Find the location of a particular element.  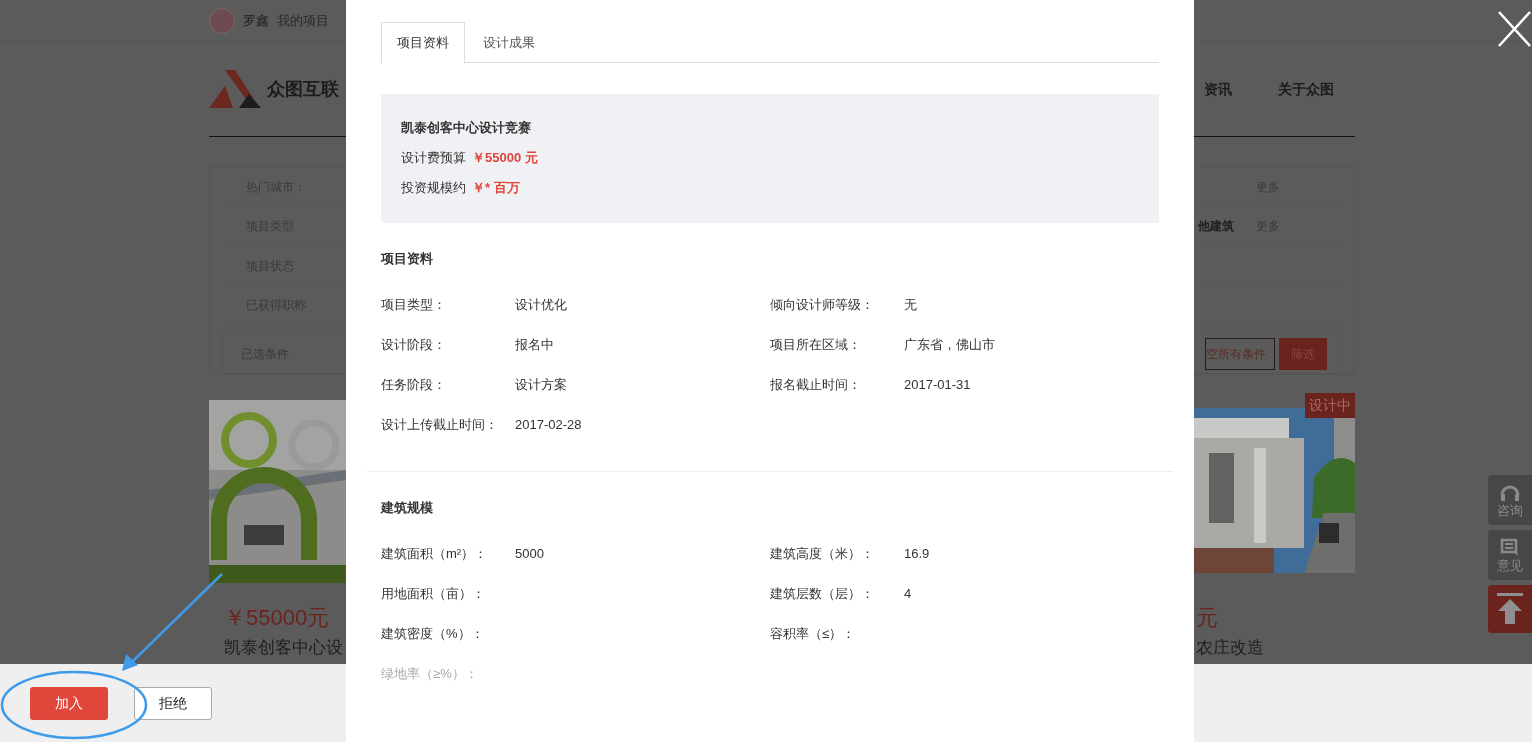

summary-label: 设计费预算 is located at coordinates (433, 158).